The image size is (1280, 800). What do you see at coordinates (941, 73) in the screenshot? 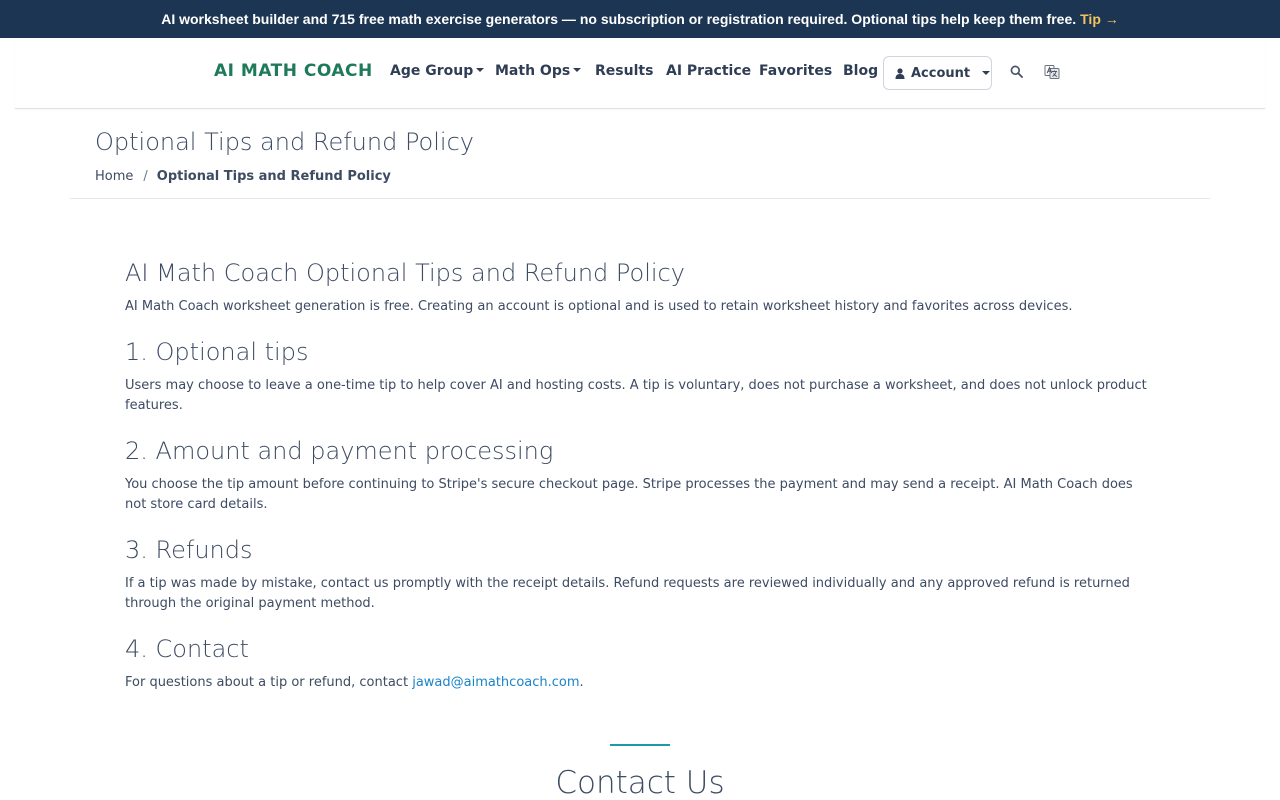
I see `account-label: Account` at bounding box center [941, 73].